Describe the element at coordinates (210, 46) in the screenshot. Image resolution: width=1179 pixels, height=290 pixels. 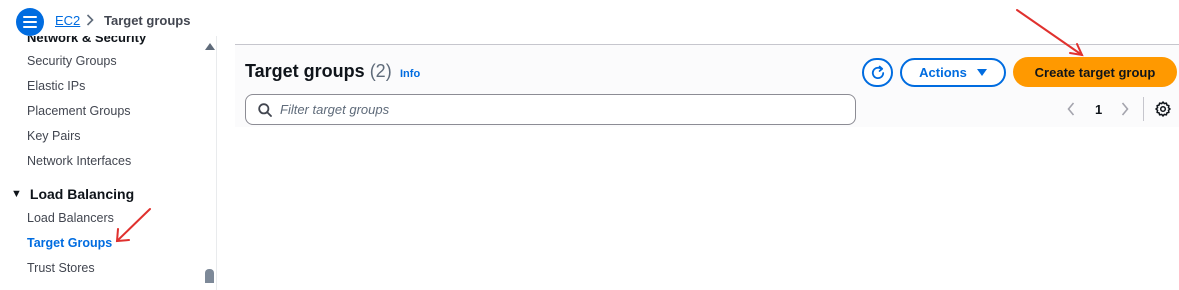
I see `scroll-up-arrow-icon` at that location.